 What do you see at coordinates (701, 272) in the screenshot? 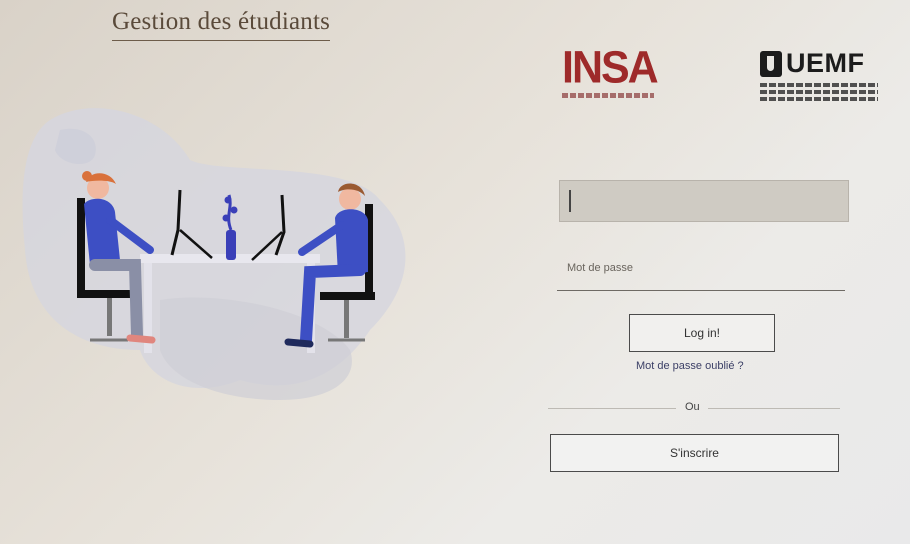
I see `password-input: Mot de passe` at bounding box center [701, 272].